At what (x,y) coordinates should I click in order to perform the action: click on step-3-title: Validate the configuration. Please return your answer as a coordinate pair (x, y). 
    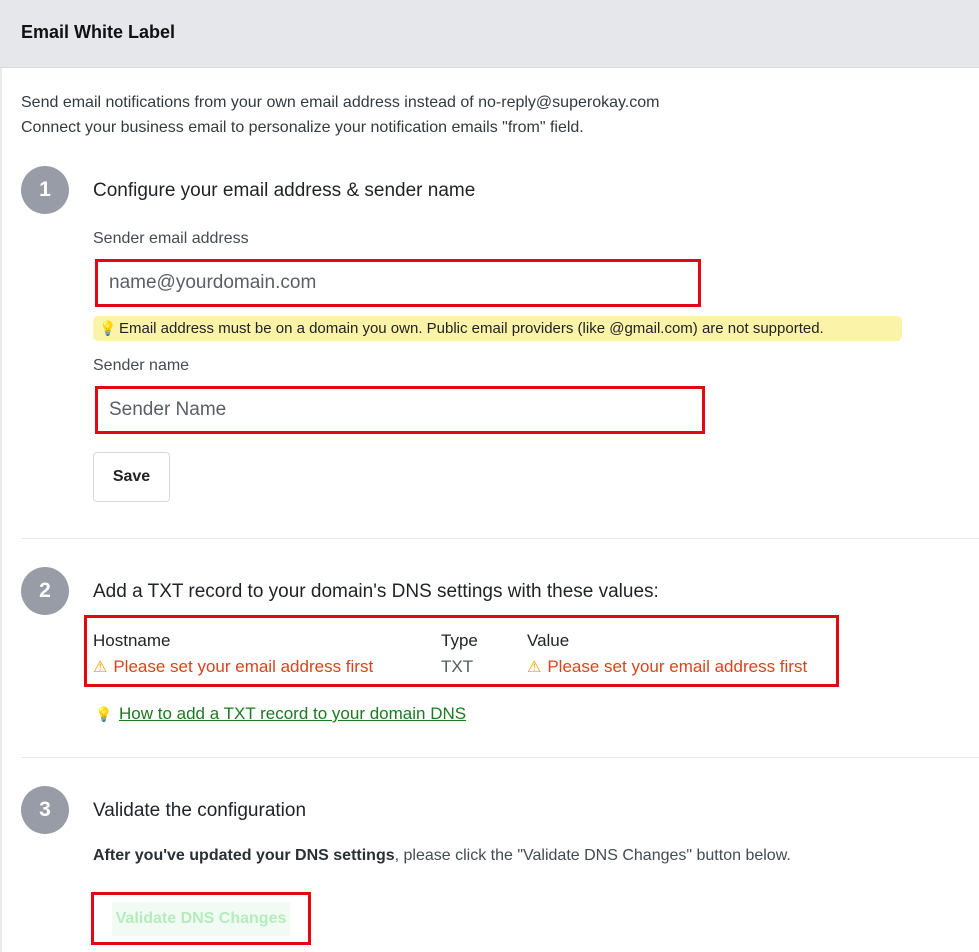
    Looking at the image, I should click on (200, 810).